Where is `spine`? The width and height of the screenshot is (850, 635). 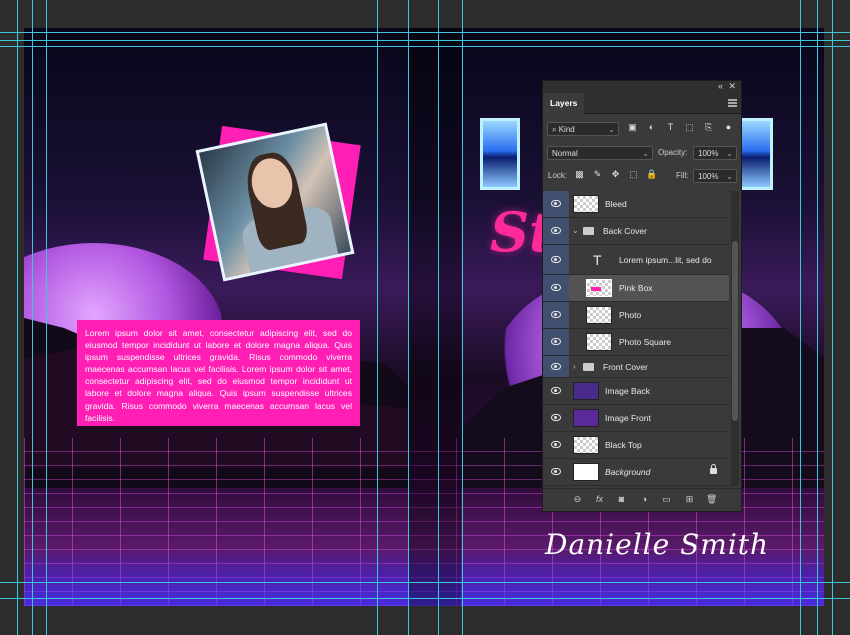 spine is located at coordinates (435, 317).